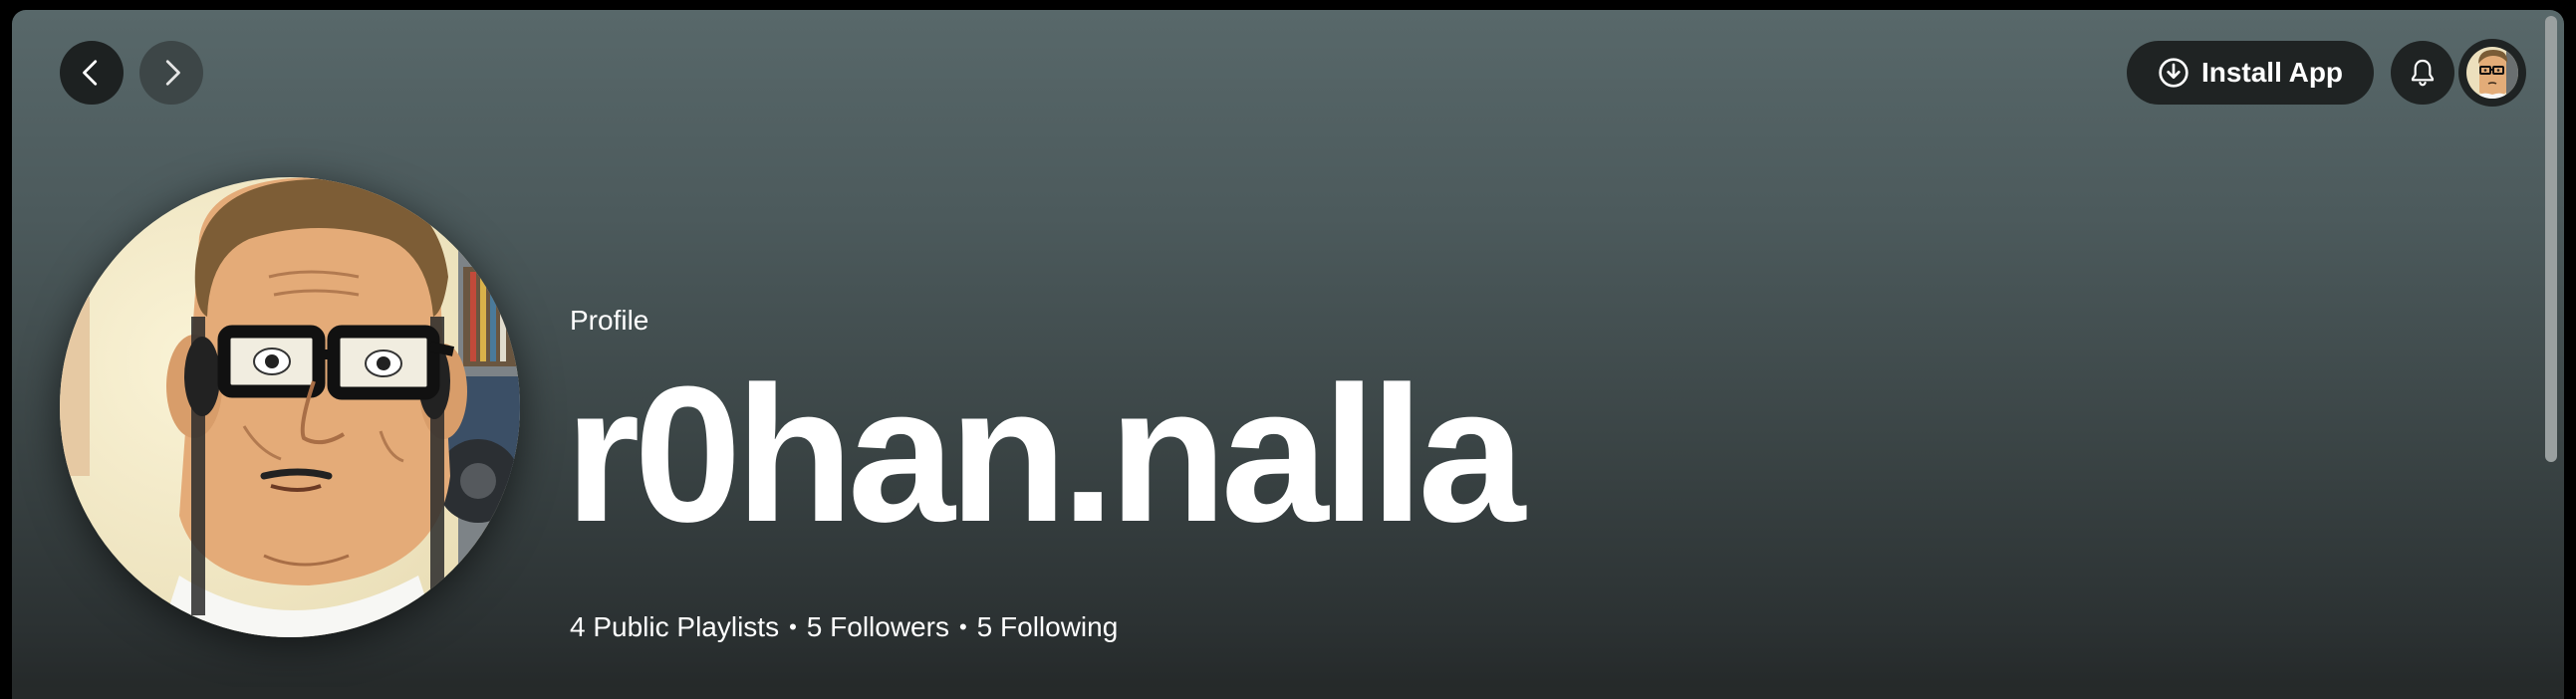 The width and height of the screenshot is (2576, 699). I want to click on user-avatar, so click(2492, 73).